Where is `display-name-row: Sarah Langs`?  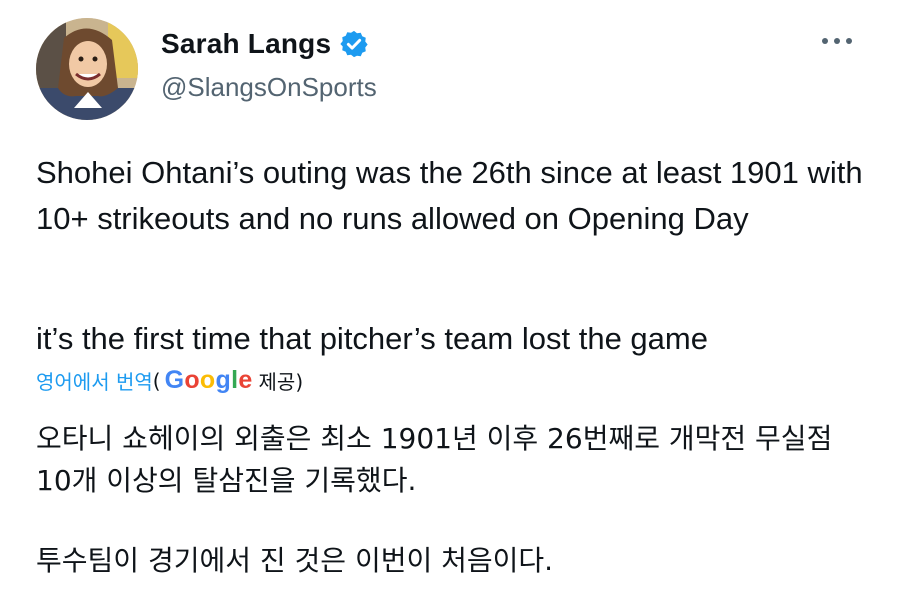 display-name-row: Sarah Langs is located at coordinates (269, 44).